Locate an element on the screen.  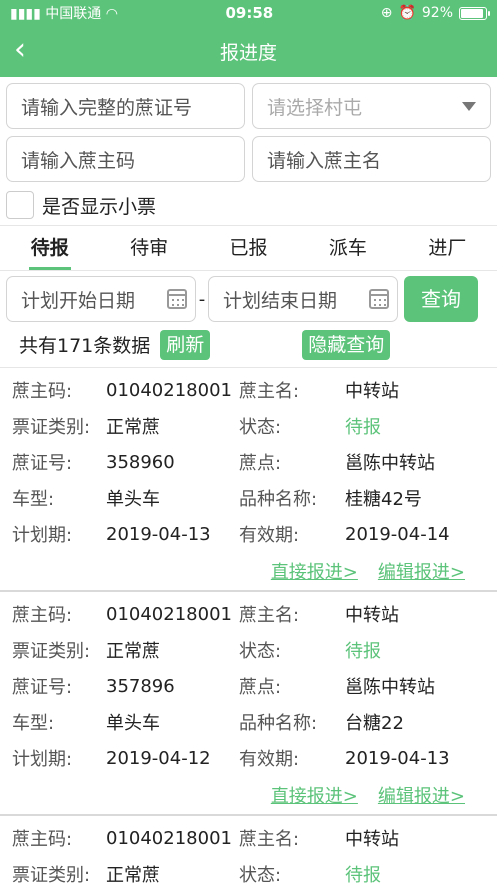
battery-icon is located at coordinates (474, 13).